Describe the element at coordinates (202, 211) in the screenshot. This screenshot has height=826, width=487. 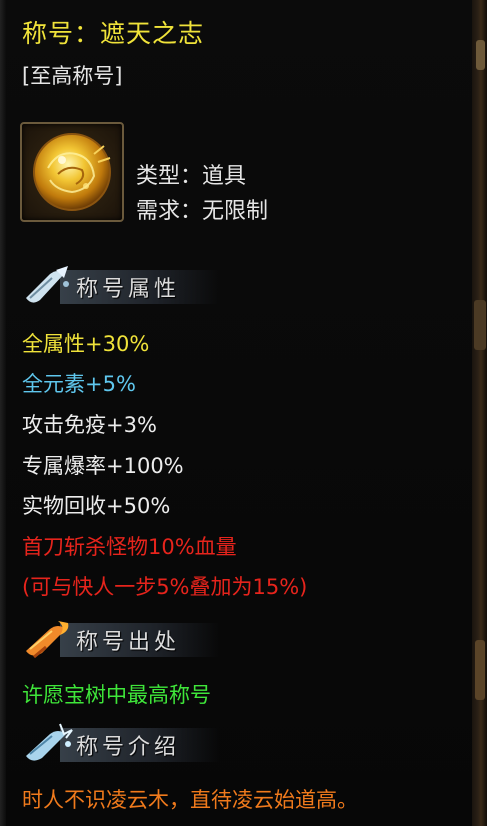
I see `item-requirement: 需求：无限制` at that location.